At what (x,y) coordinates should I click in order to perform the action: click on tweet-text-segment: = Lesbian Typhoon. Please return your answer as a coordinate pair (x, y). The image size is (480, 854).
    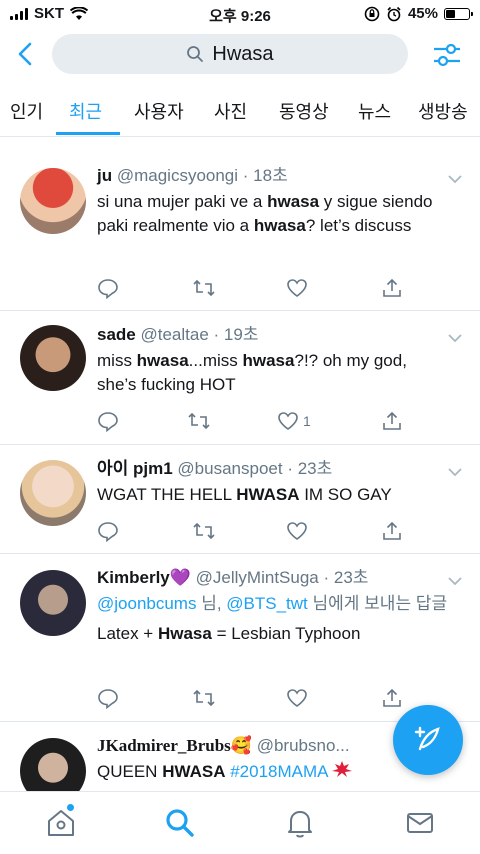
    Looking at the image, I should click on (286, 633).